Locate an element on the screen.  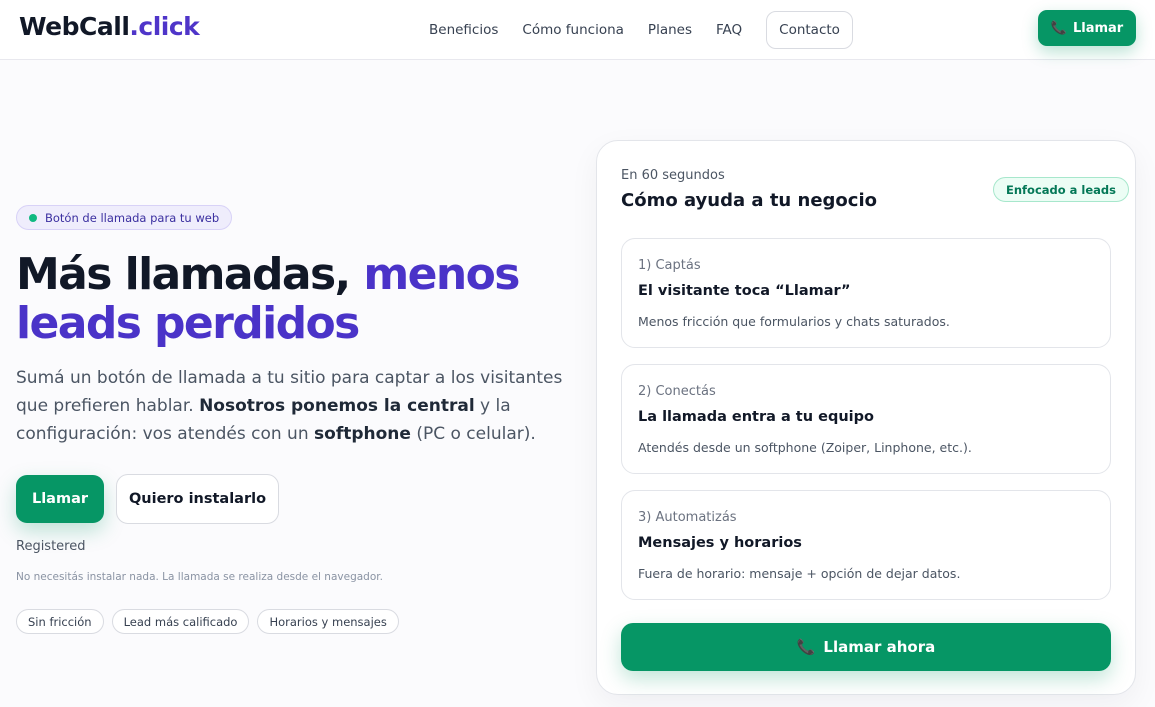
status-dot-icon is located at coordinates (33, 217).